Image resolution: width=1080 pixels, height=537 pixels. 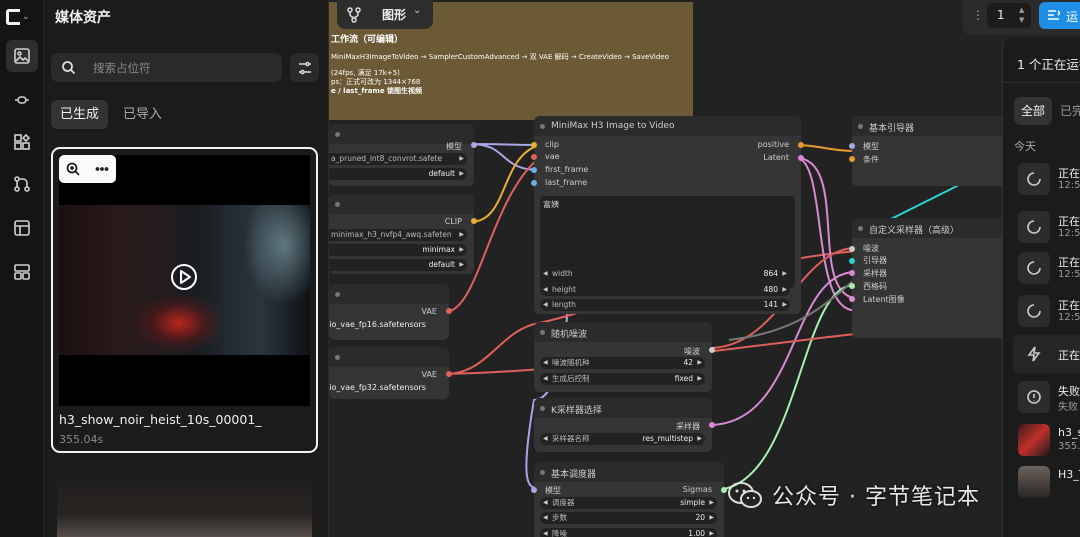 What do you see at coordinates (377, 324) in the screenshot?
I see `widget-value: lio_vae_fp16.safetensors` at bounding box center [377, 324].